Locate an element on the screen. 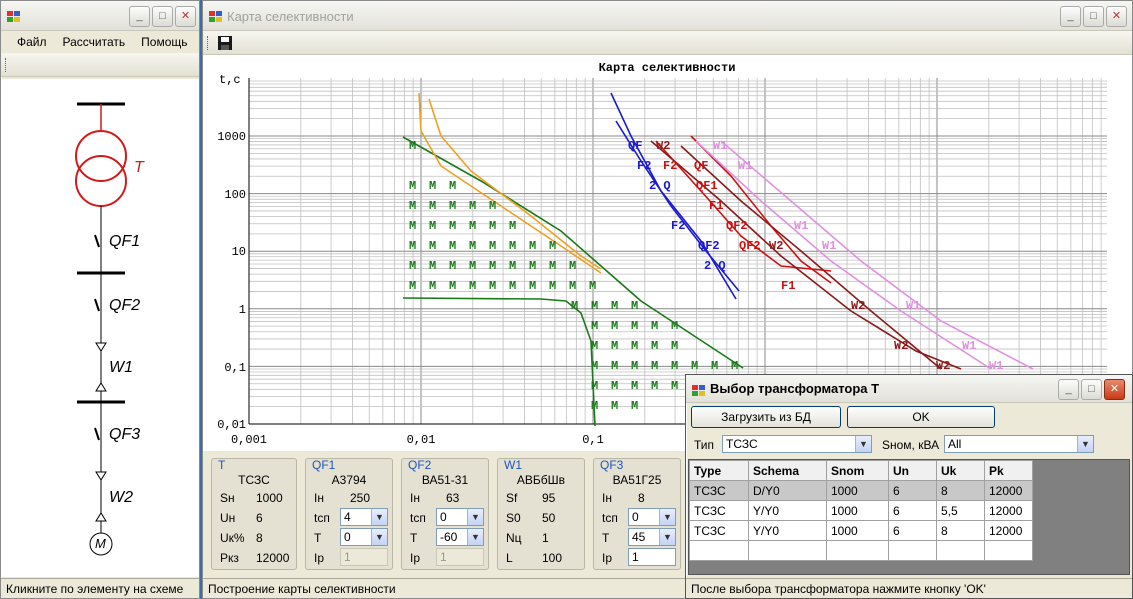  table-row: ТСЗС D/Y0 1000 6 8 12000 is located at coordinates (861, 490).